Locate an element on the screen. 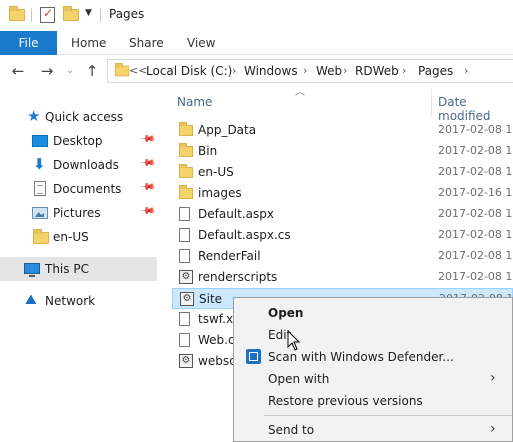 The width and height of the screenshot is (513, 442). sidebar-item-label: Pictures is located at coordinates (77, 213).